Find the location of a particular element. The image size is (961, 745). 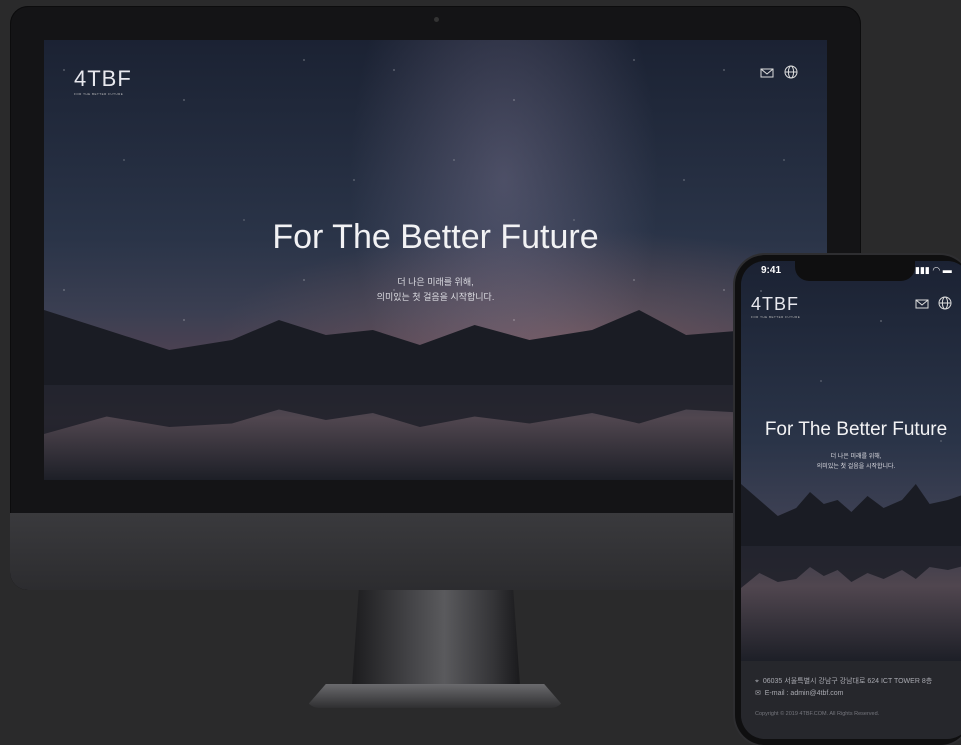

phone-site-logo: 4TBF FOR THE BETTER FUTURE is located at coordinates (775, 306).